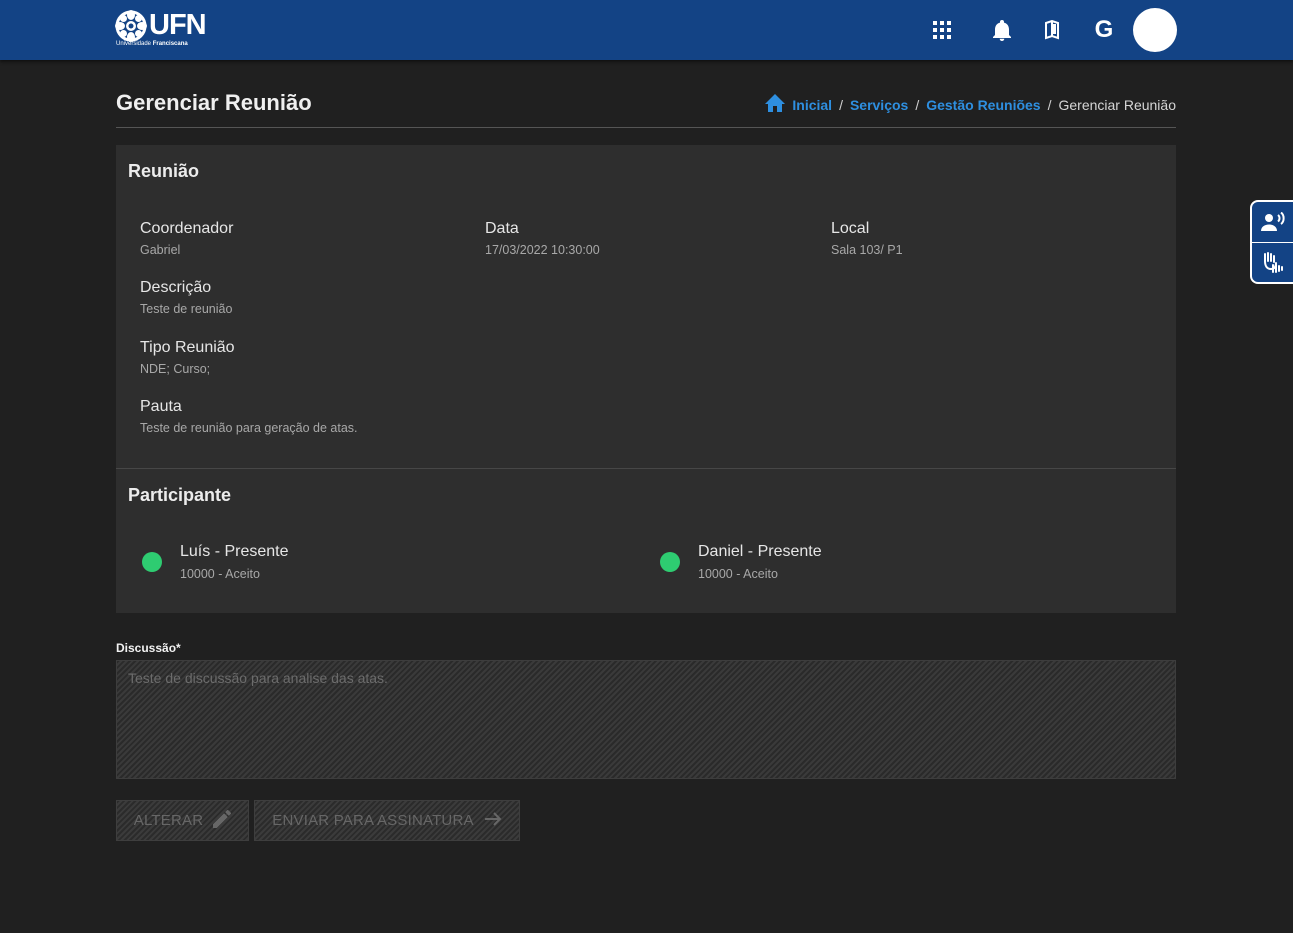  Describe the element at coordinates (879, 105) in the screenshot. I see `breadcrumb-item-servicos: Serviços` at that location.